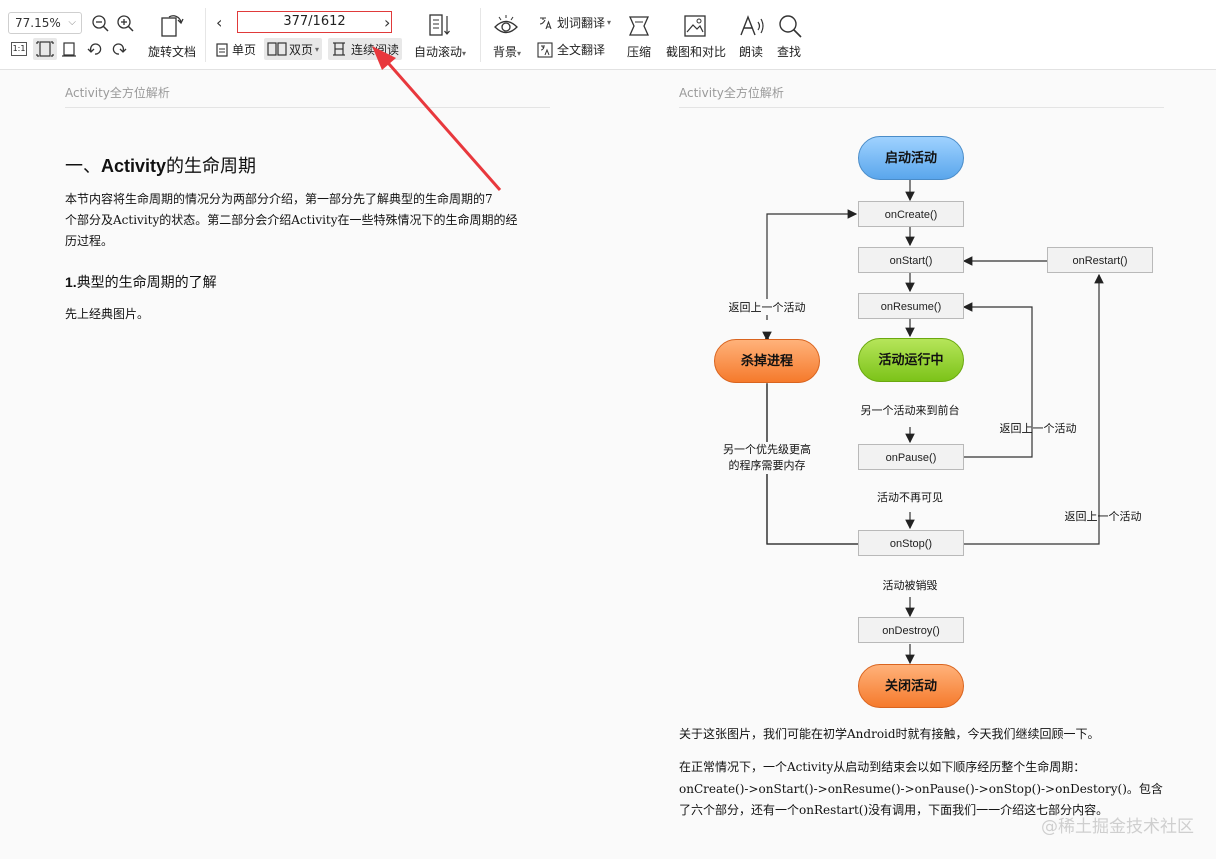  I want to click on find-label: 查找, so click(789, 51).